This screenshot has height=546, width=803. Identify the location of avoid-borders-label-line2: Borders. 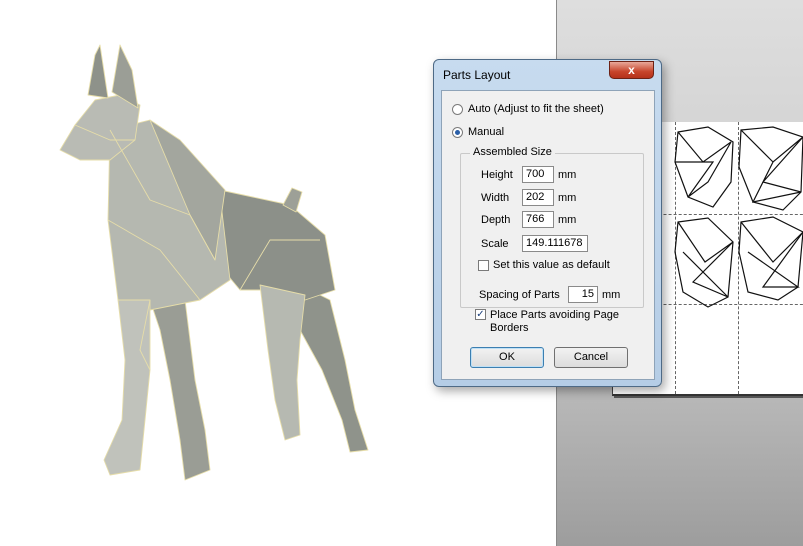
(509, 328).